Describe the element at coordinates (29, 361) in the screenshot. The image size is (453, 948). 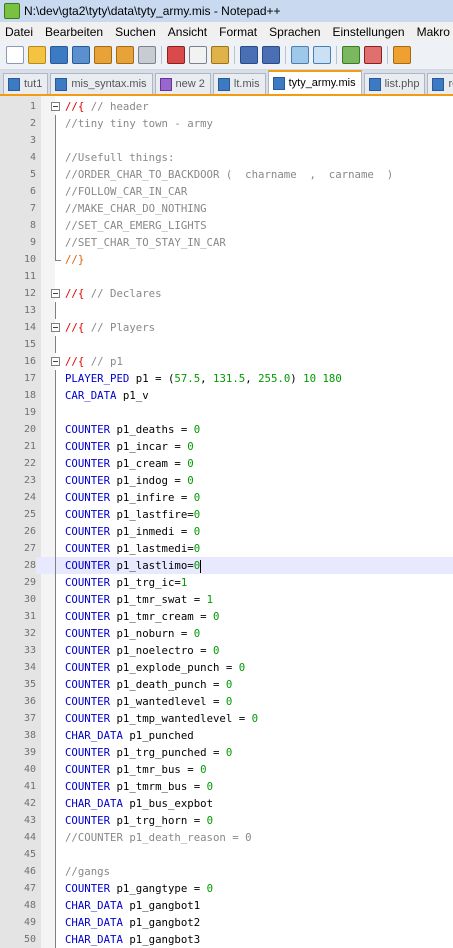
I see `line-number: 16` at that location.